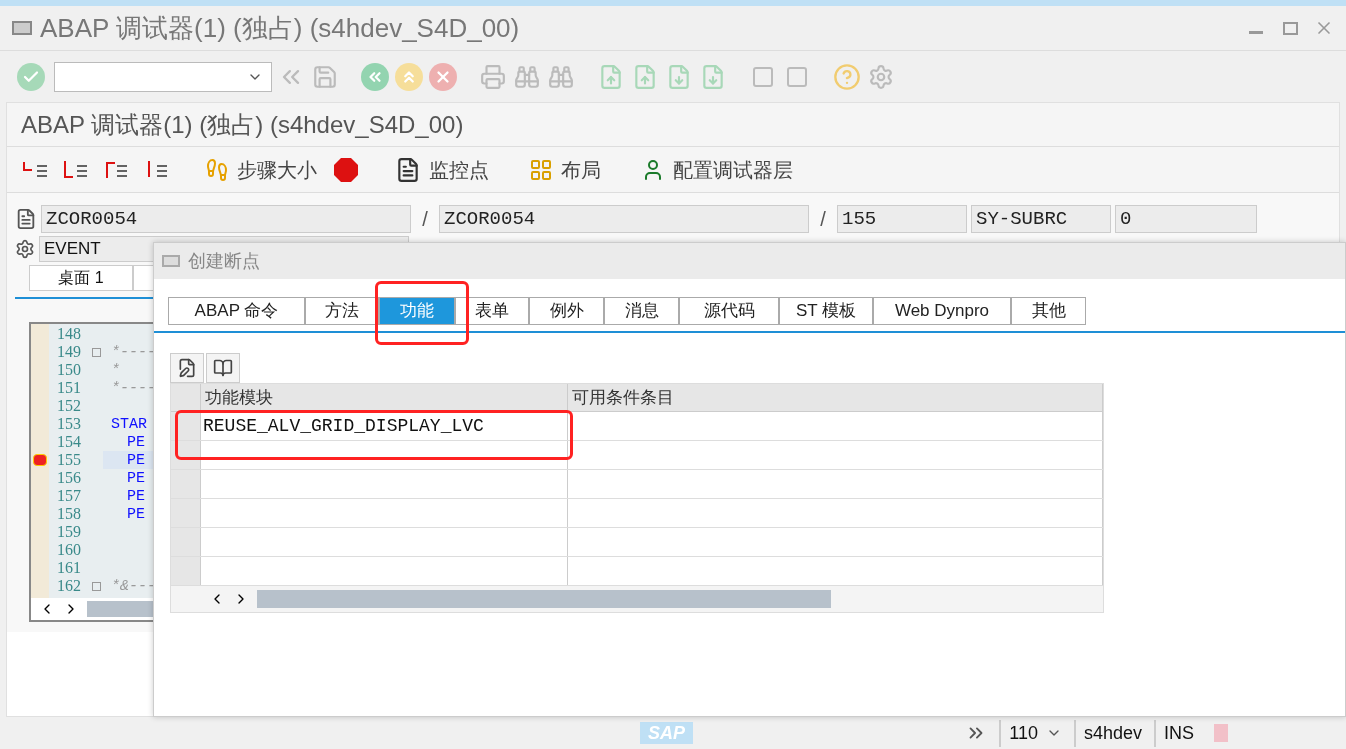  I want to click on line-number: 161, so click(69, 568).